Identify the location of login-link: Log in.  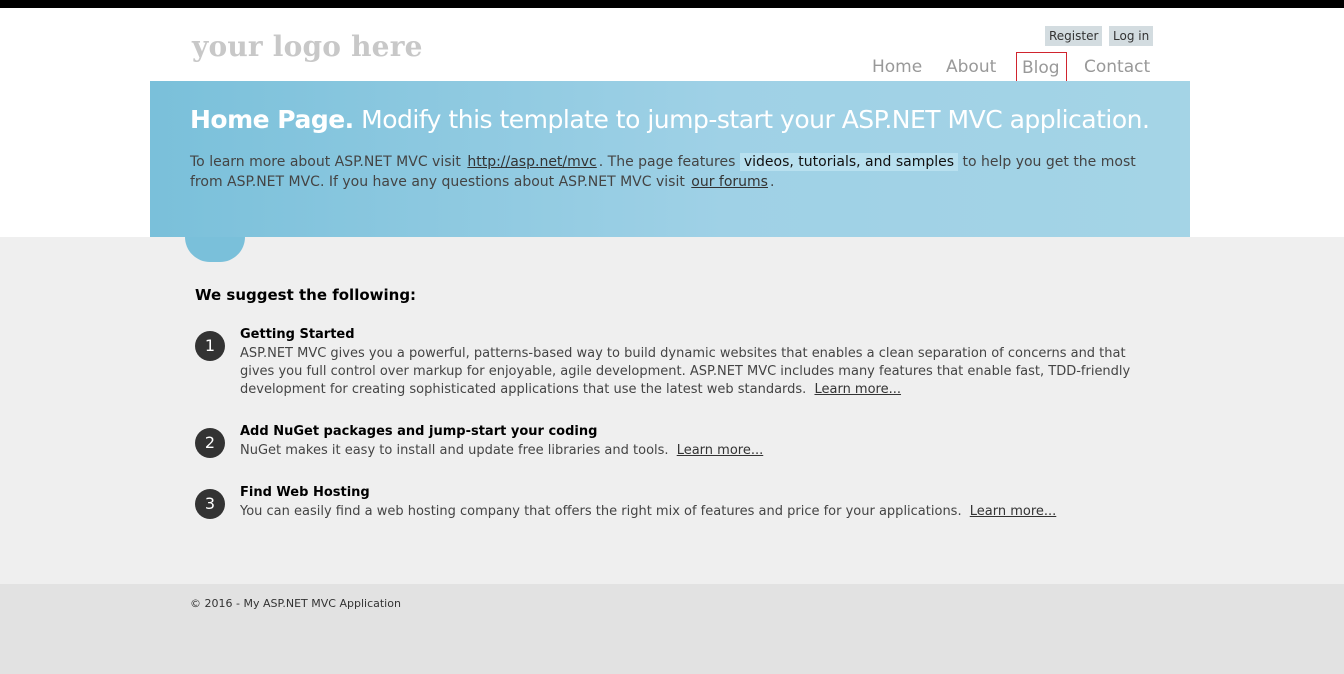
(1131, 36).